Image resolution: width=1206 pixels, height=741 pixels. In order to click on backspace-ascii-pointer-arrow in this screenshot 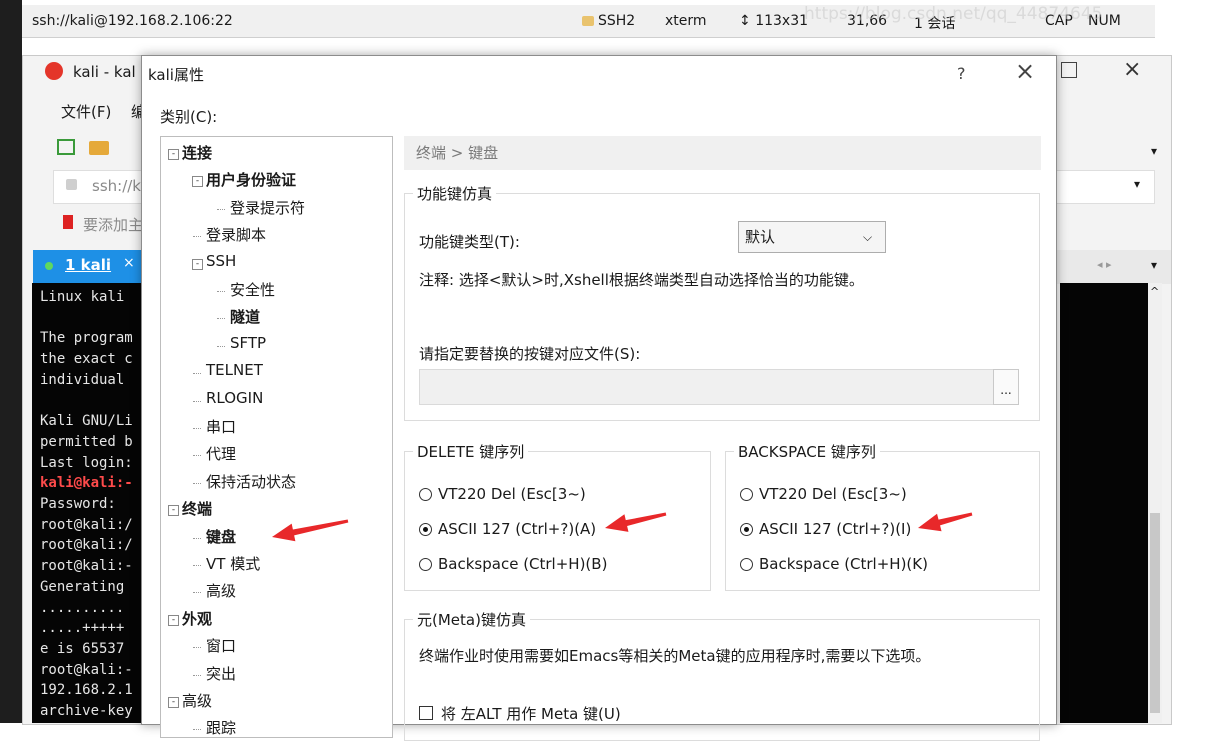, I will do `click(945, 522)`.